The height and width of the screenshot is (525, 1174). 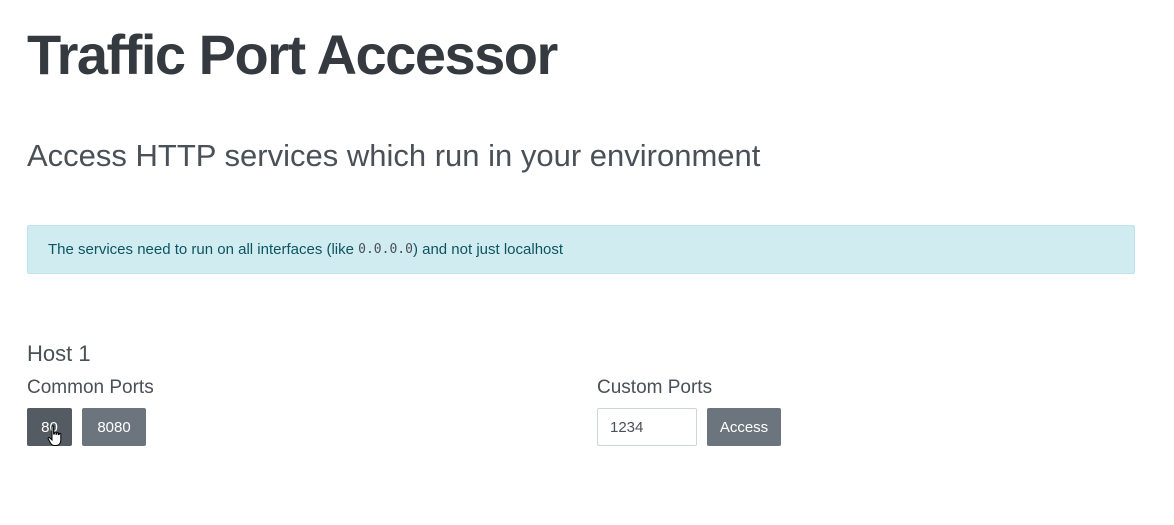 I want to click on alert-text-after: ) and not just localhost, so click(x=488, y=249).